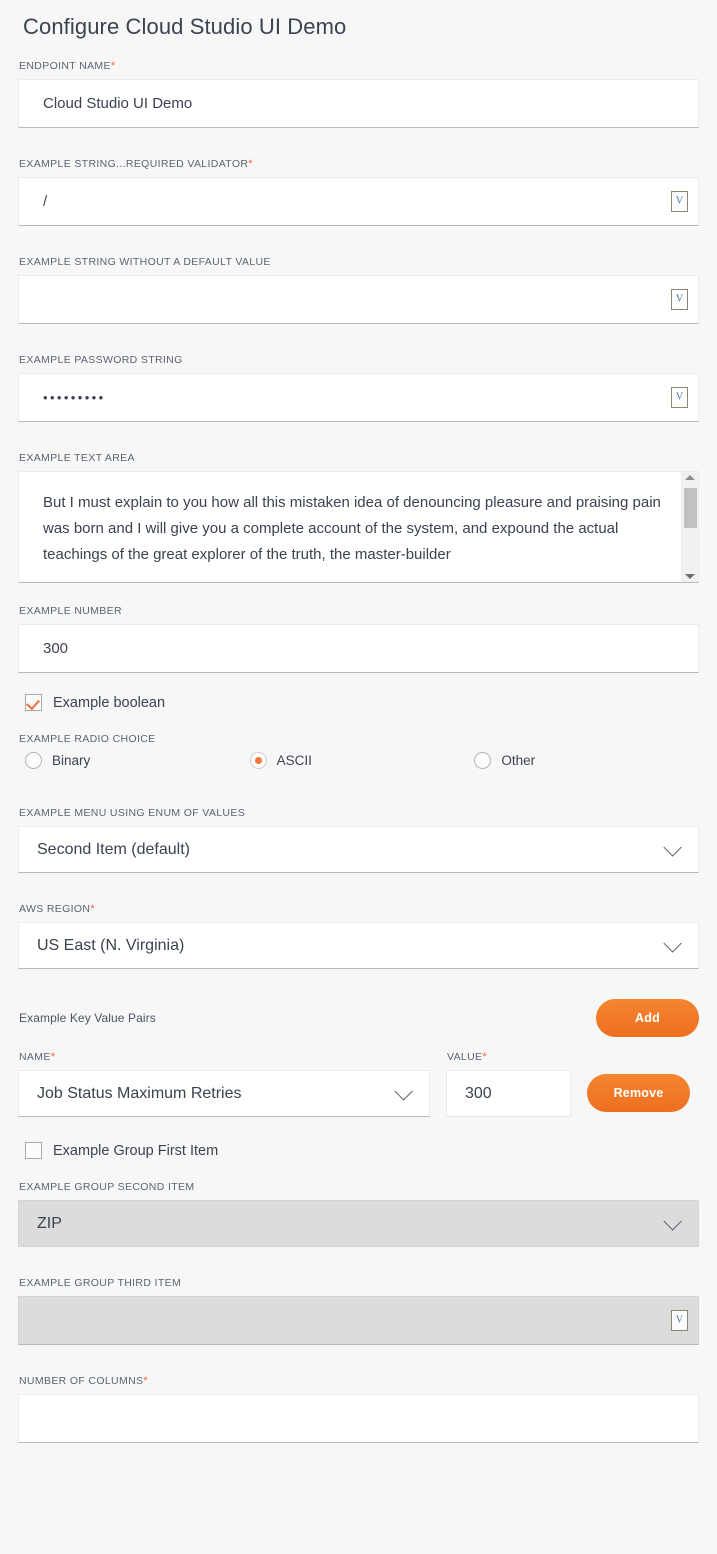 The image size is (717, 1554). Describe the element at coordinates (518, 760) in the screenshot. I see `radio-label: Other` at that location.